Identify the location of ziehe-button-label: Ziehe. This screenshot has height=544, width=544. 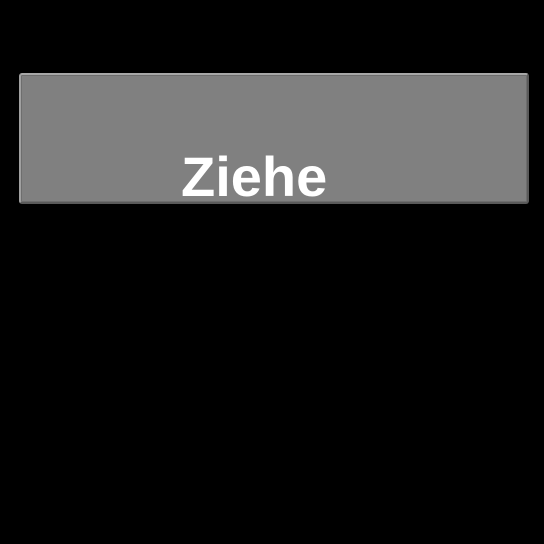
(254, 176).